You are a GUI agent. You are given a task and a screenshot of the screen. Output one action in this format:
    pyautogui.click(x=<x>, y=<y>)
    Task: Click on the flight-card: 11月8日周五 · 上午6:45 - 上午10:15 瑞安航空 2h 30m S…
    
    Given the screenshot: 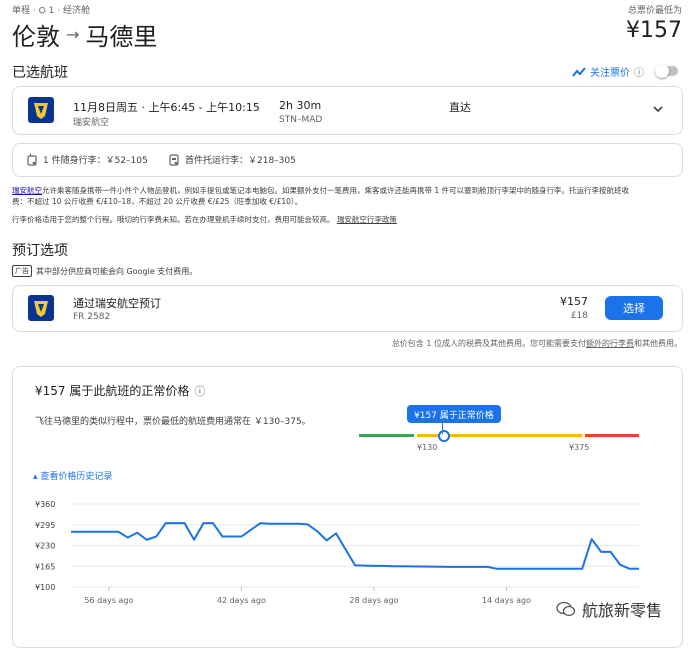 What is the action you would take?
    pyautogui.click(x=347, y=110)
    